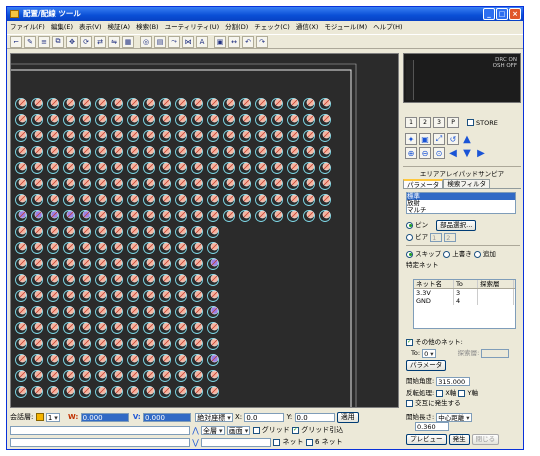  What do you see at coordinates (192, 27) in the screenshot?
I see `menu-item: ユーティリティ(U)` at bounding box center [192, 27].